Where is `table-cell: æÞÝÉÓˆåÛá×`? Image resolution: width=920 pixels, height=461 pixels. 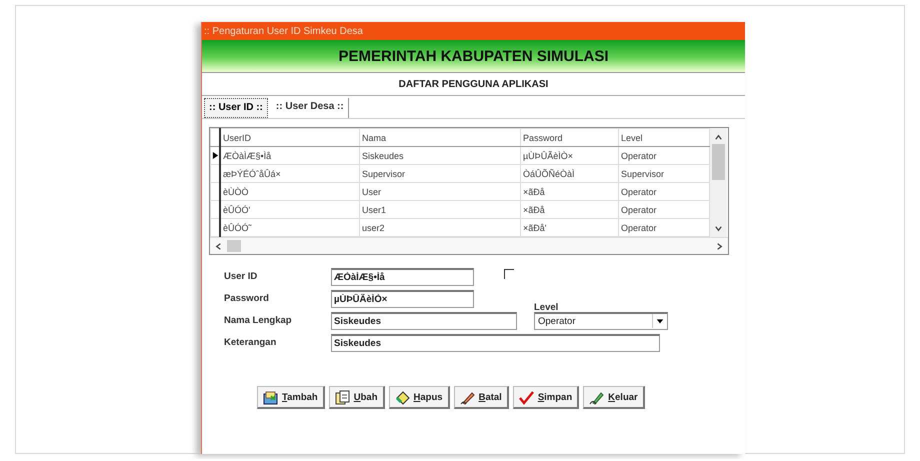
table-cell: æÞÝÉÓˆåÛá× is located at coordinates (290, 173).